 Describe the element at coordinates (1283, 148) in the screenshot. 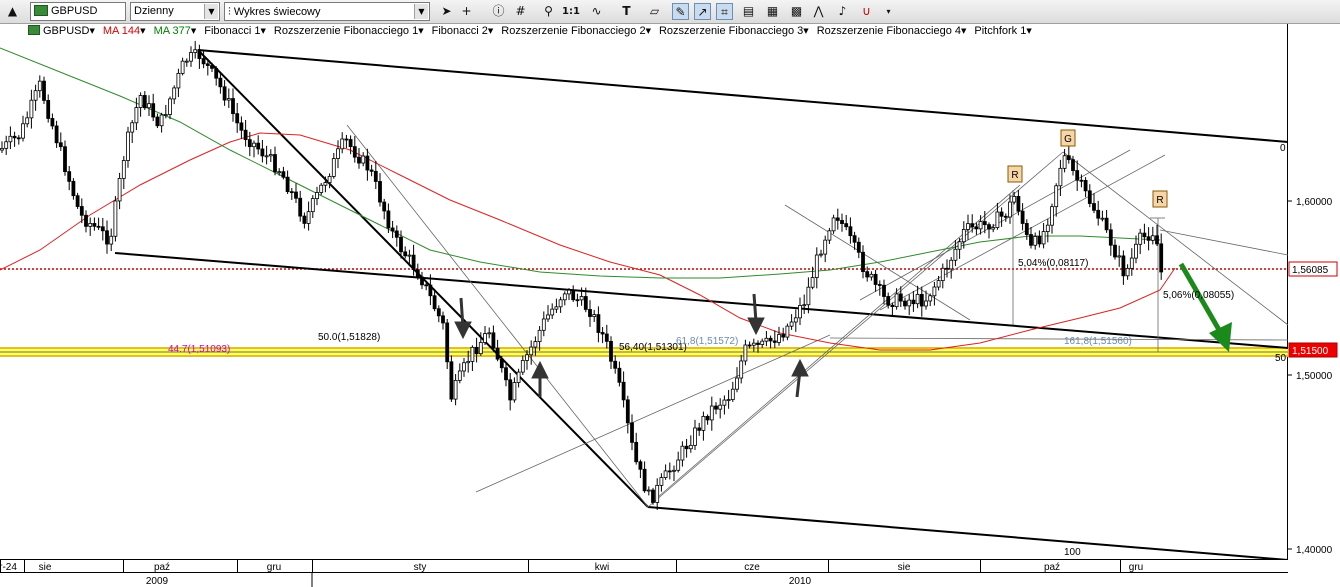

I see `fib-right-label-top: 0` at that location.